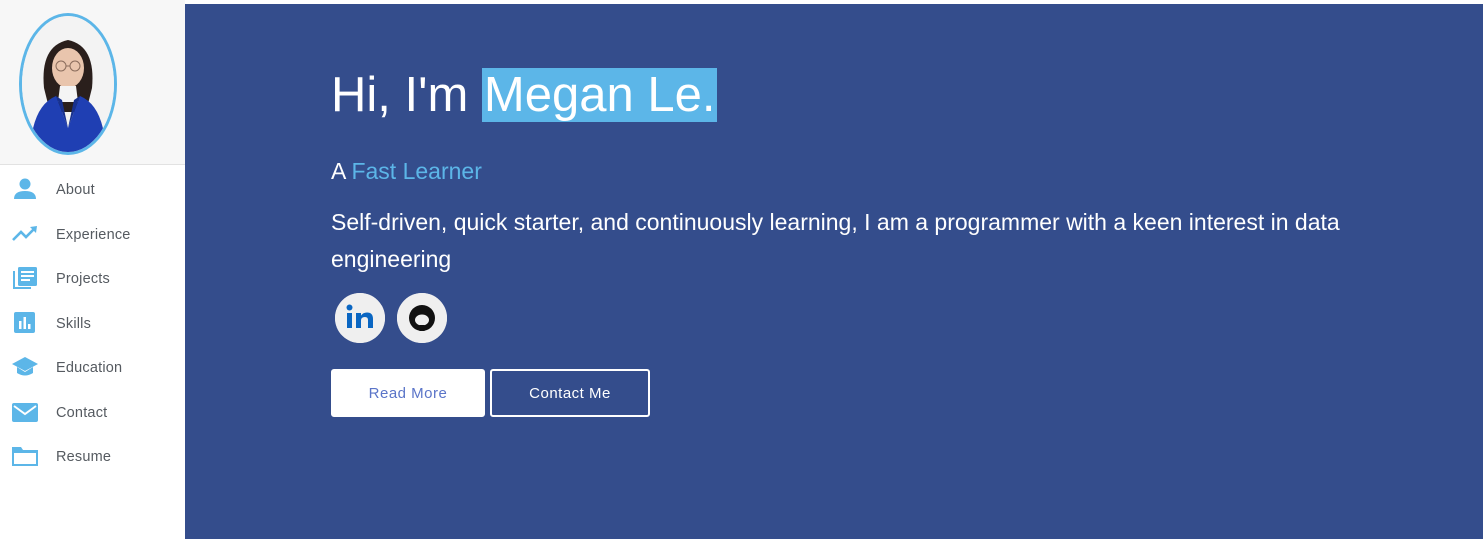 The image size is (1483, 539). I want to click on bar-chart-icon, so click(25, 323).